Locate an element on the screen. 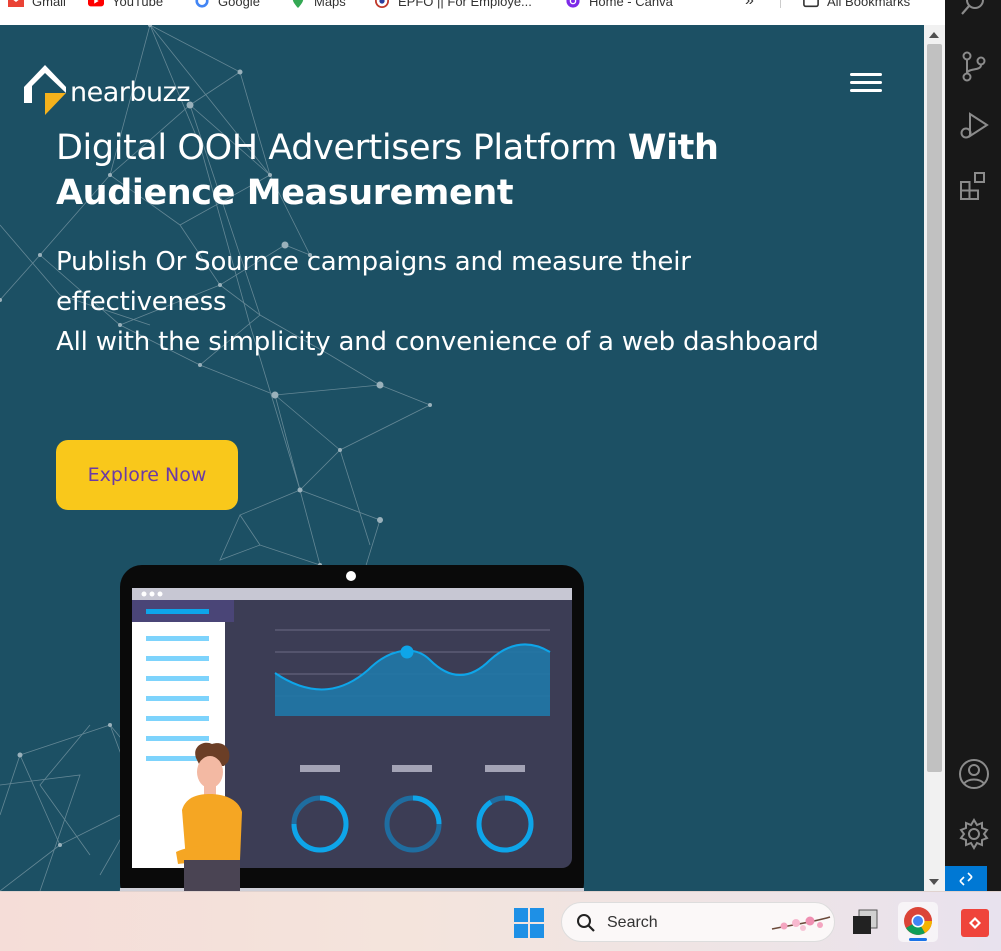 The image size is (1001, 951). headline-bold-2: Audience Measurement is located at coordinates (285, 193).